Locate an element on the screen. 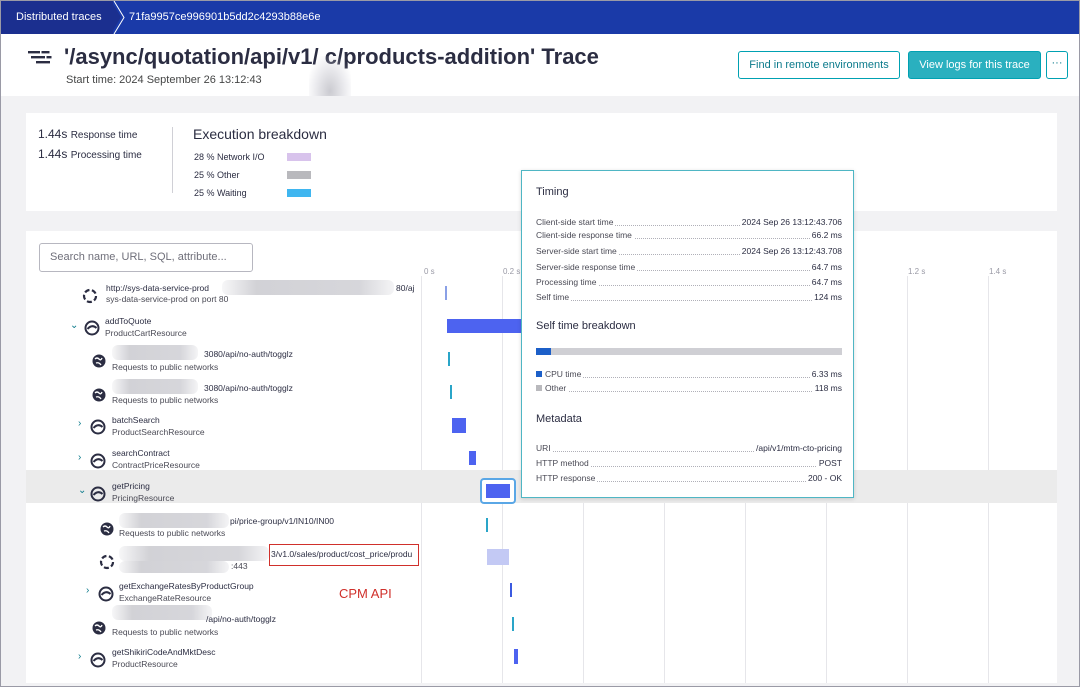 The image size is (1080, 687). execution-breakdown-title: Execution breakdown is located at coordinates (260, 134).